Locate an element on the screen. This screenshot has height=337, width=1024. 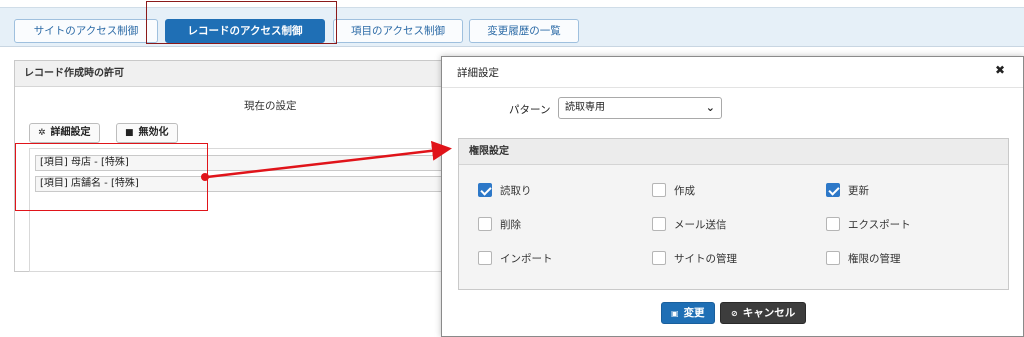
permission-update: 更新 is located at coordinates (847, 191).